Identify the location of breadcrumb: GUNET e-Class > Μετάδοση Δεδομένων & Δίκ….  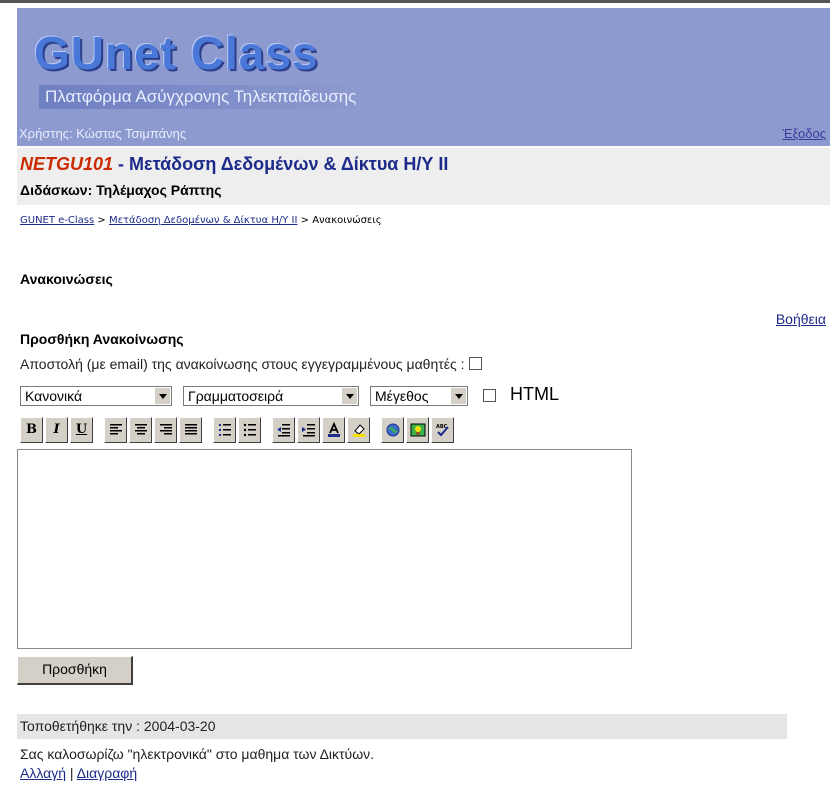
(201, 220).